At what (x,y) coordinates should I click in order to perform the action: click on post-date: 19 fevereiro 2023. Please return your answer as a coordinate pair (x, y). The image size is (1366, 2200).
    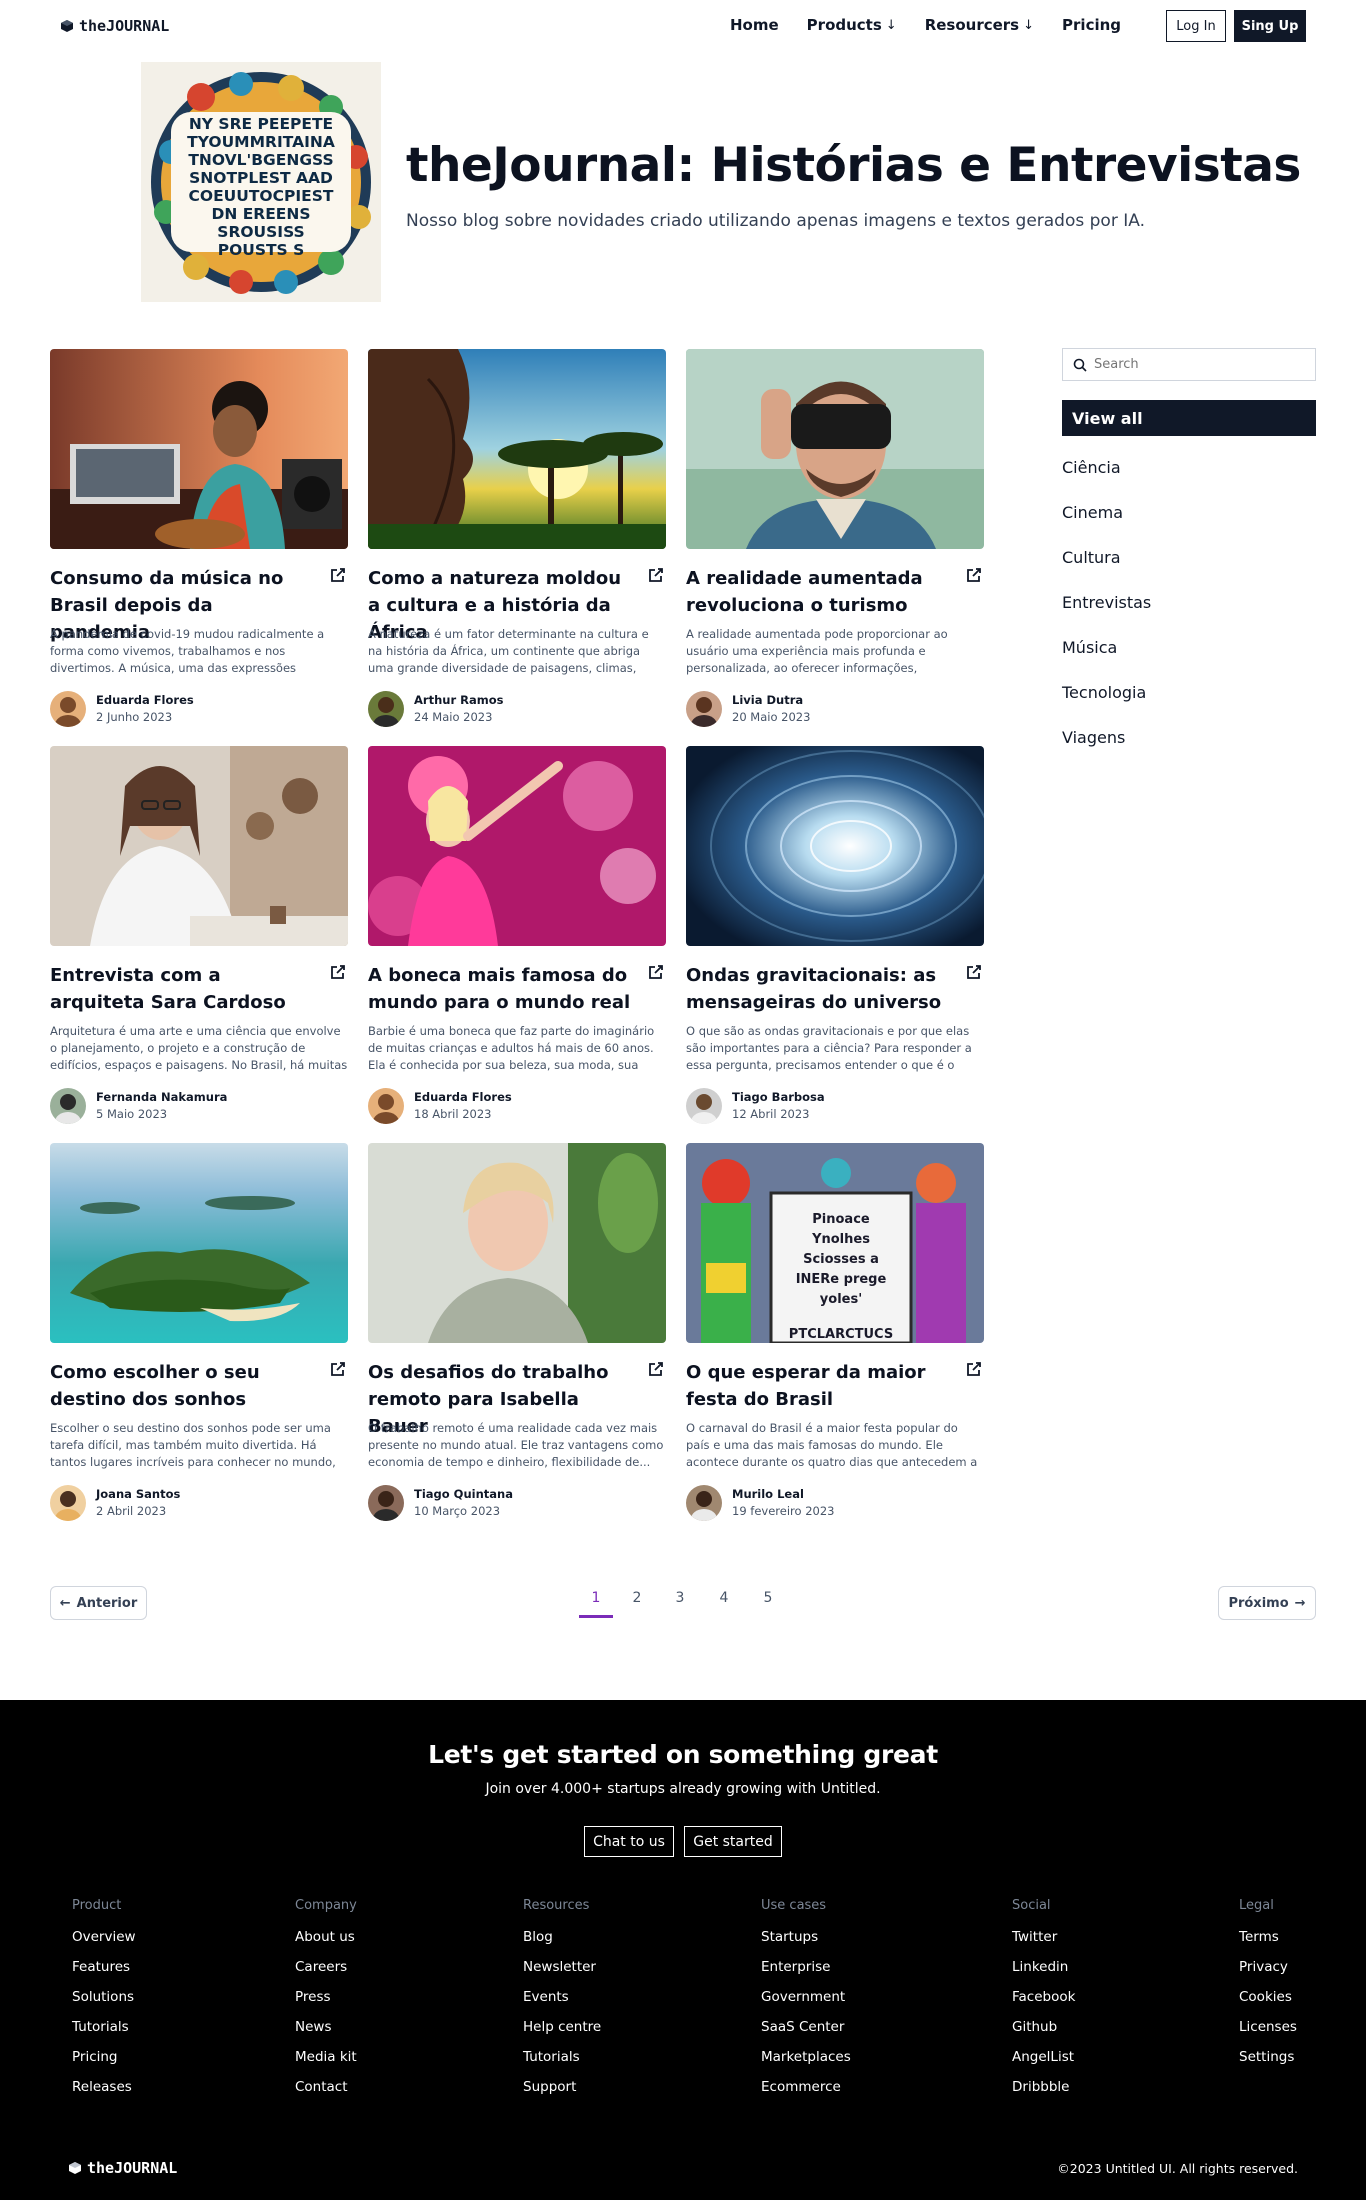
    Looking at the image, I should click on (783, 1511).